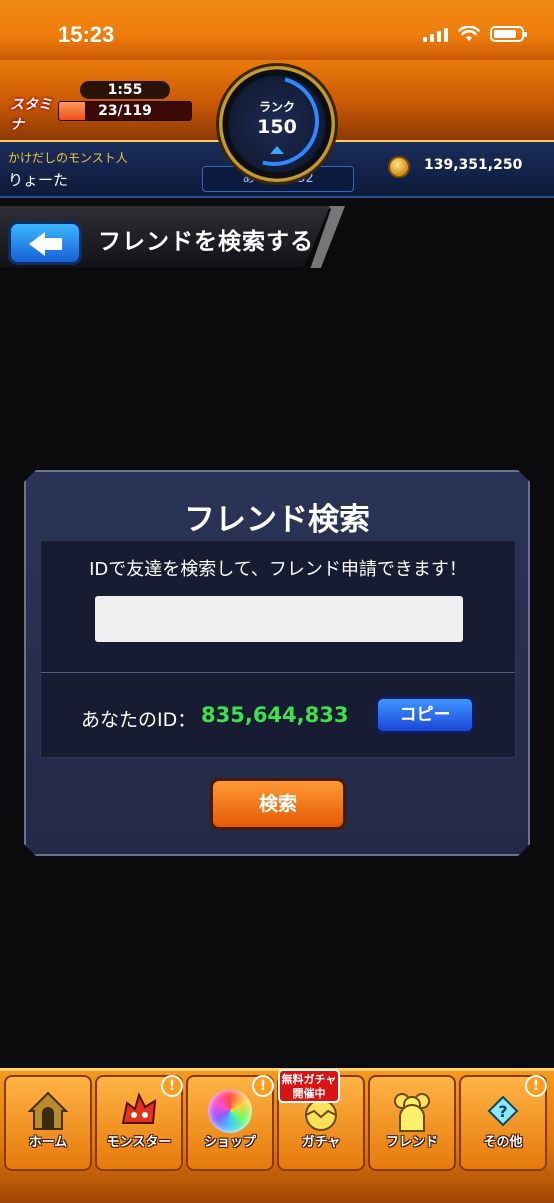 The height and width of the screenshot is (1203, 554). I want to click on monster-icon, so click(139, 1108).